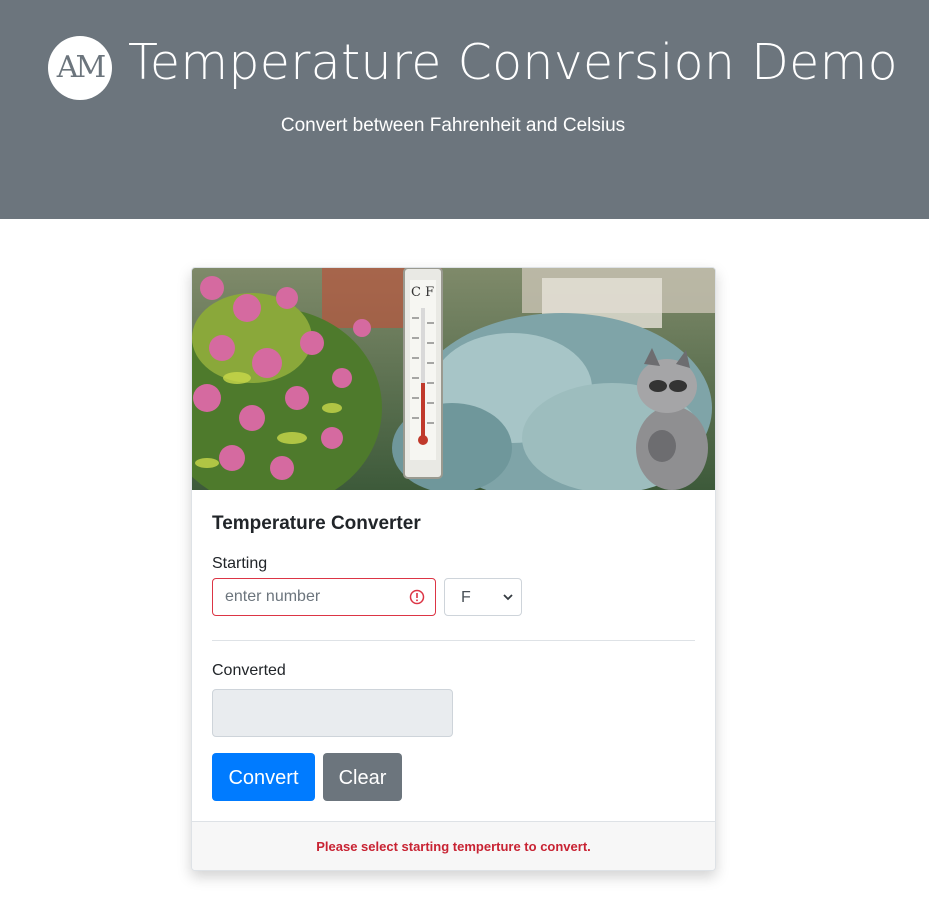 The height and width of the screenshot is (899, 929). I want to click on converted-label: Converted, so click(249, 670).